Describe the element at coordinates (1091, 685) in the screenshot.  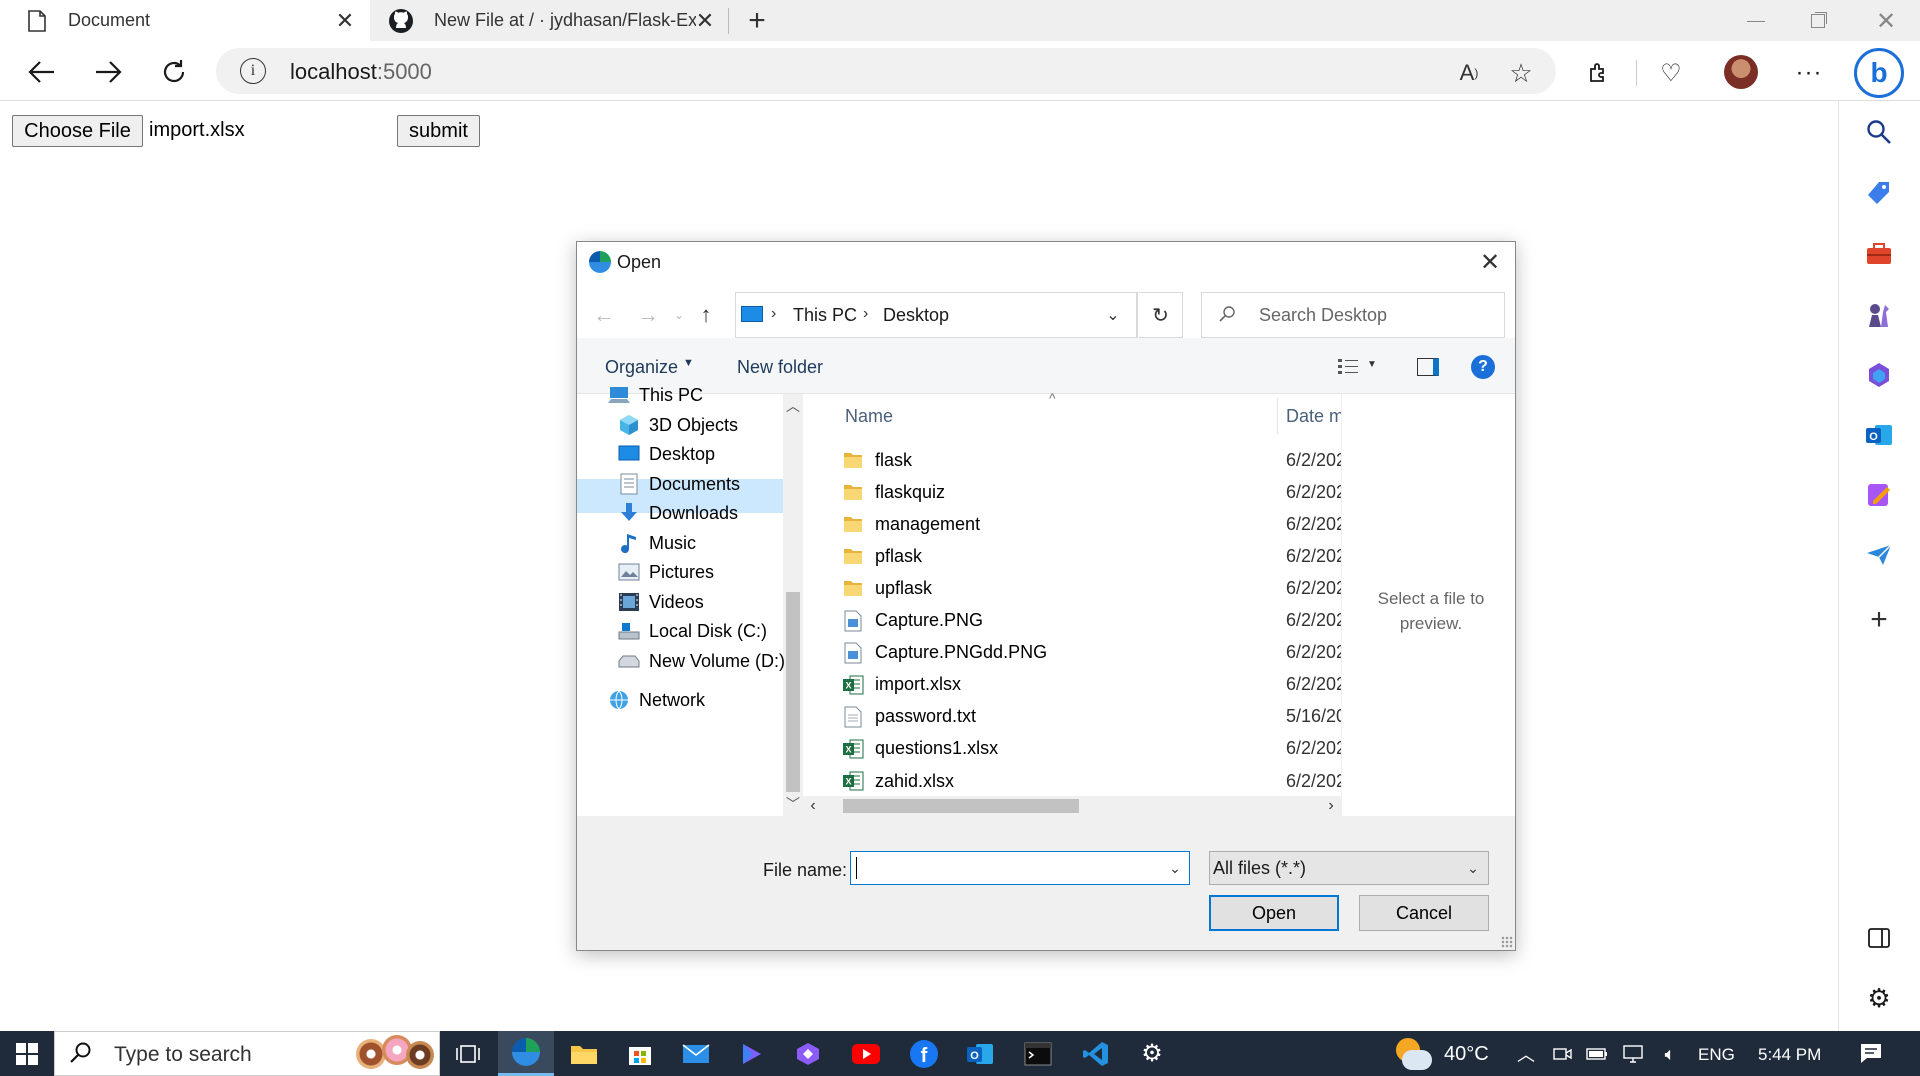
I see `file-row: Ximport.xlsx 6/2/202` at that location.